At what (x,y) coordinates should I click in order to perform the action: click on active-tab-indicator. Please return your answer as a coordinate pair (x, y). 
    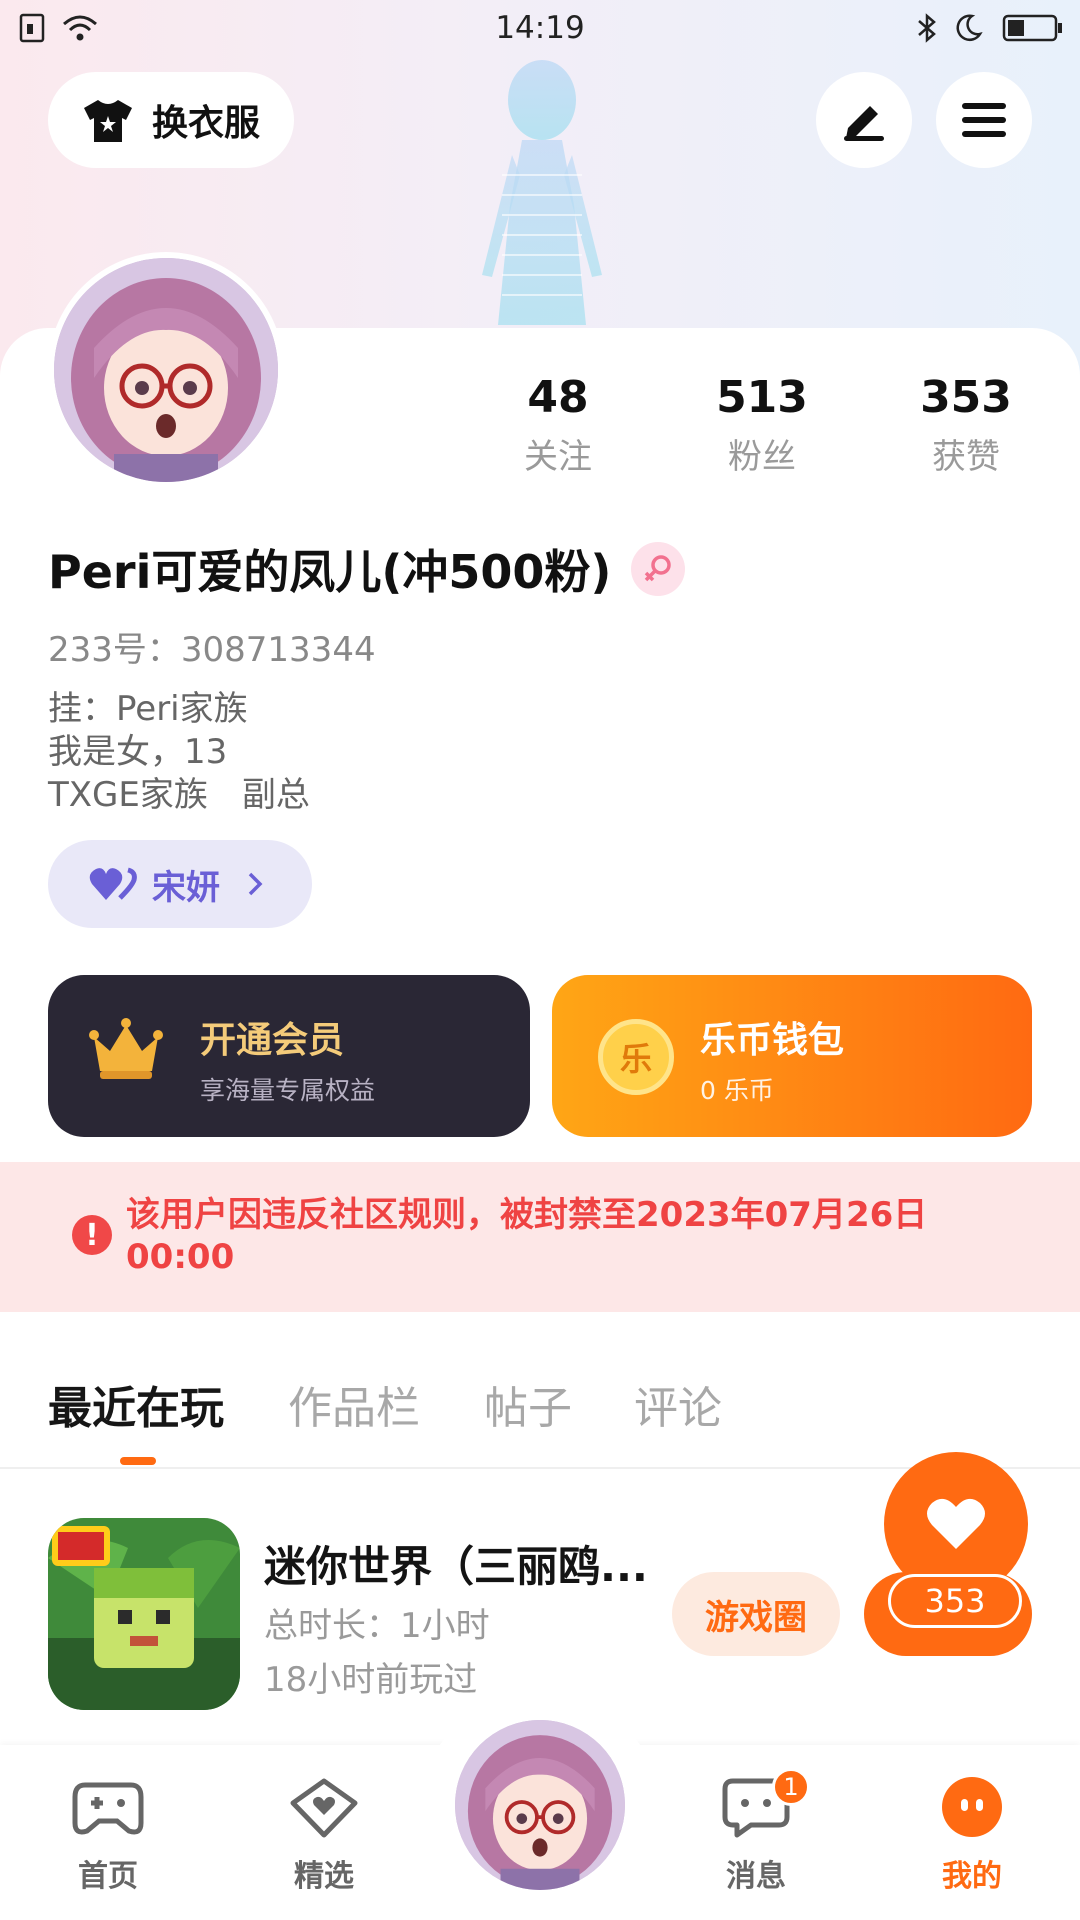
    Looking at the image, I should click on (138, 1461).